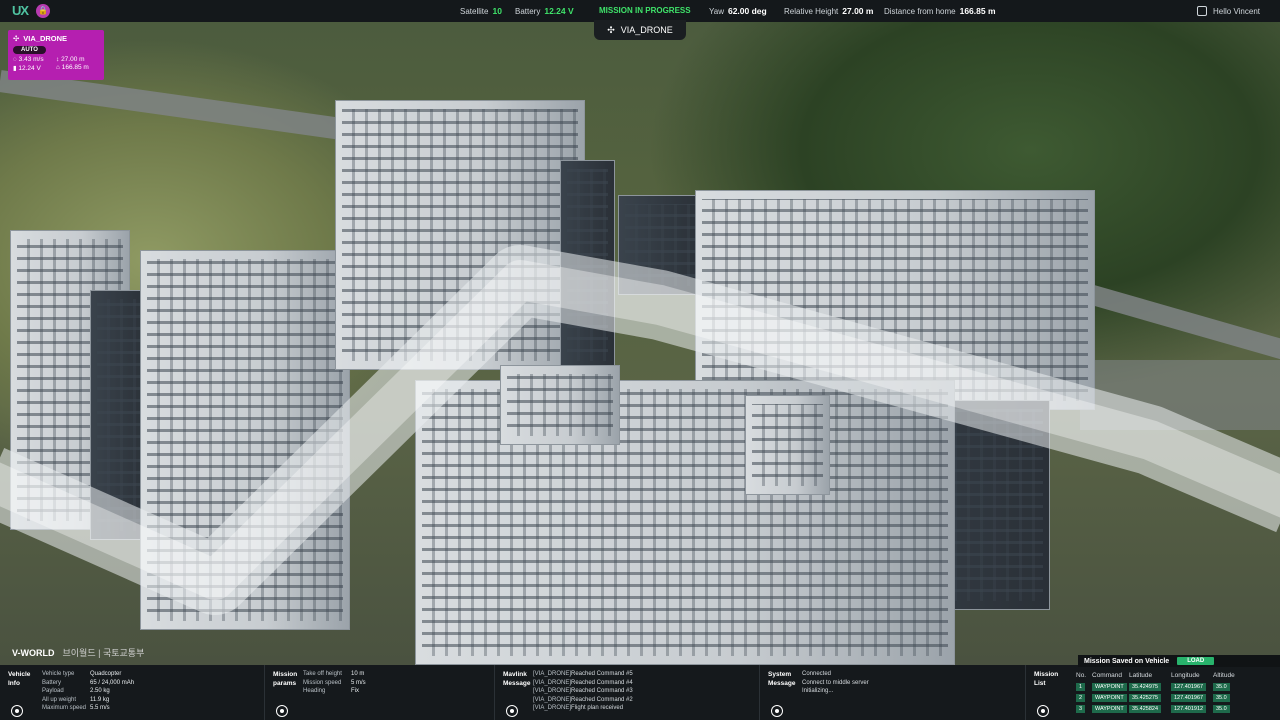 This screenshot has height=720, width=1280. What do you see at coordinates (358, 682) in the screenshot?
I see `param-value: 5 m/s` at bounding box center [358, 682].